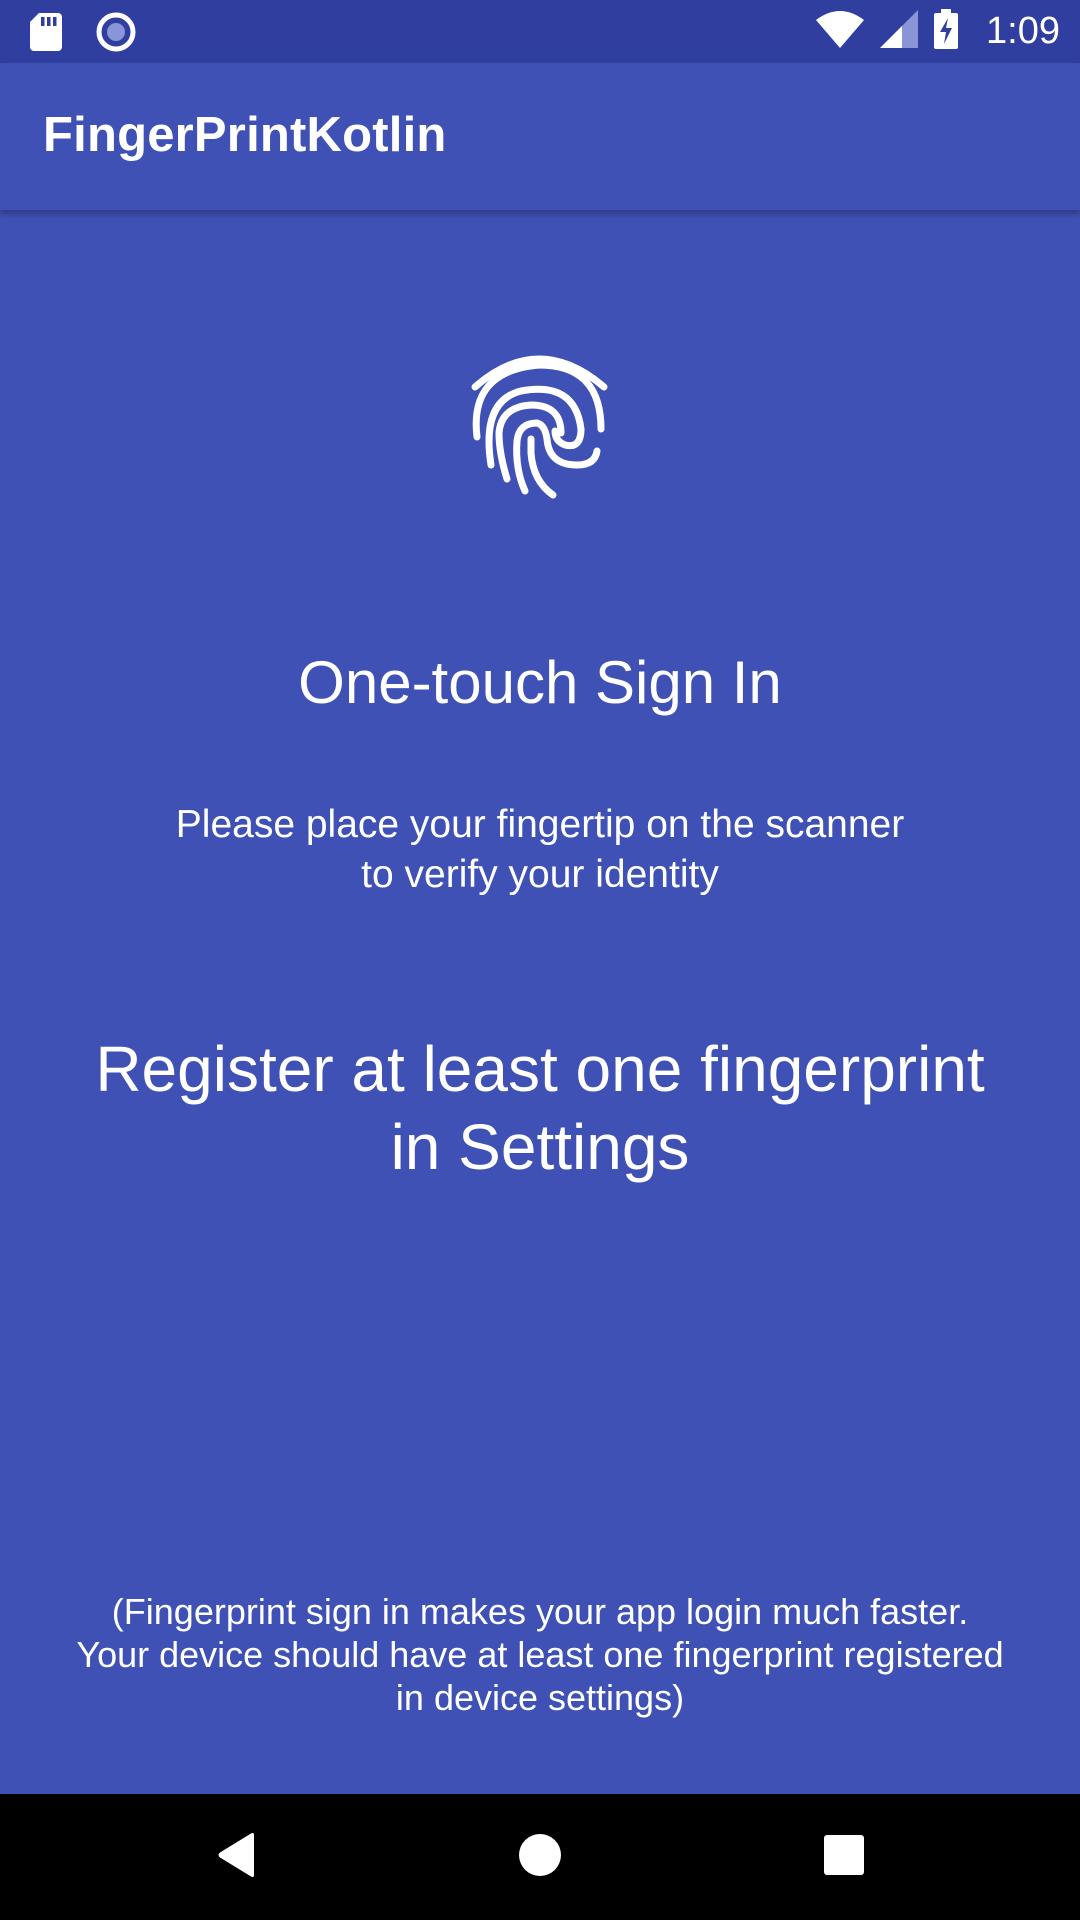 This screenshot has height=1920, width=1080. Describe the element at coordinates (540, 682) in the screenshot. I see `headline: One-touch Sign In` at that location.